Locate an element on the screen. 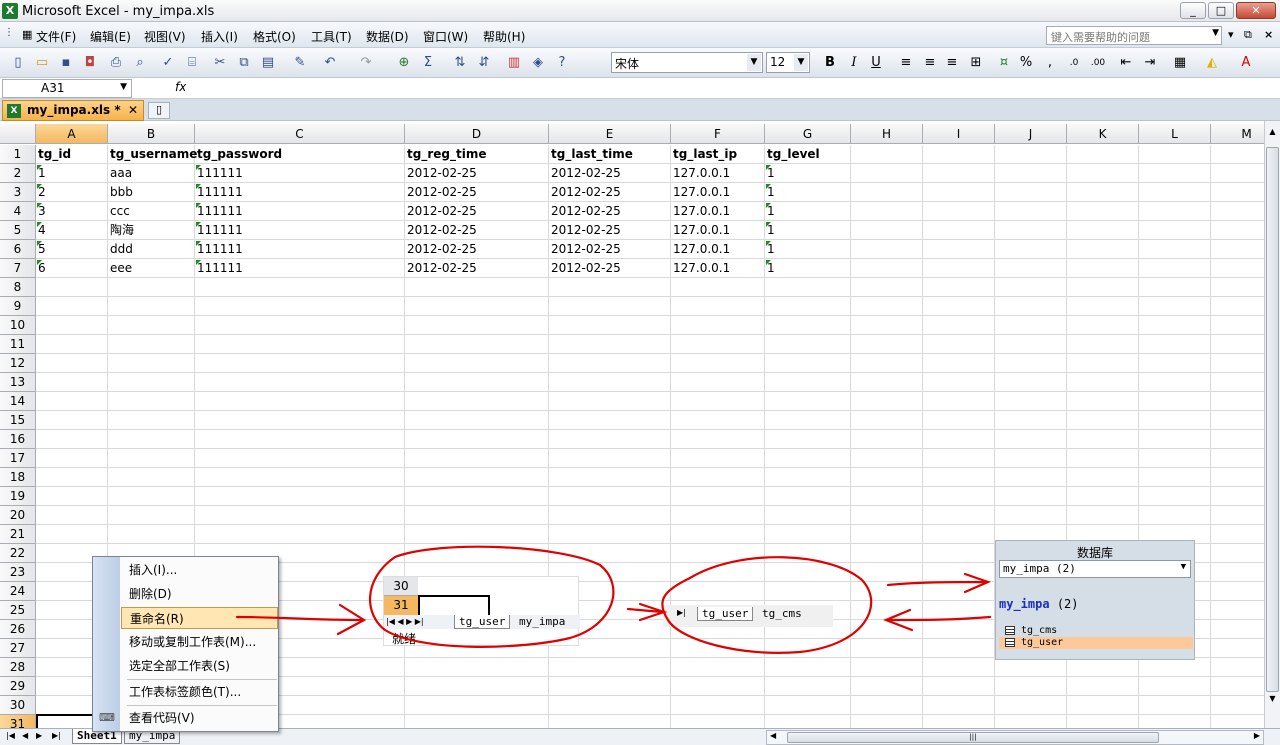 This screenshot has height=745, width=1280. column-header-a: A is located at coordinates (72, 134).